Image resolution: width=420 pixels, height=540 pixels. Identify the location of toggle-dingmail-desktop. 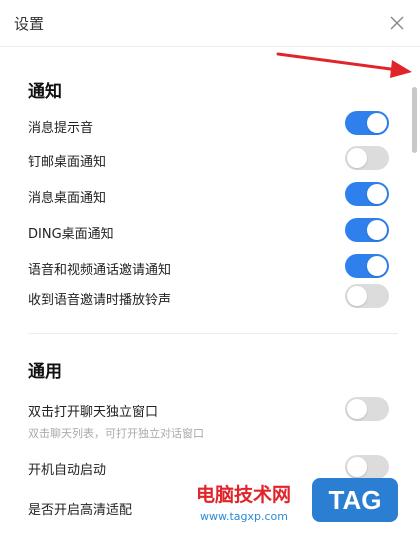
(367, 158).